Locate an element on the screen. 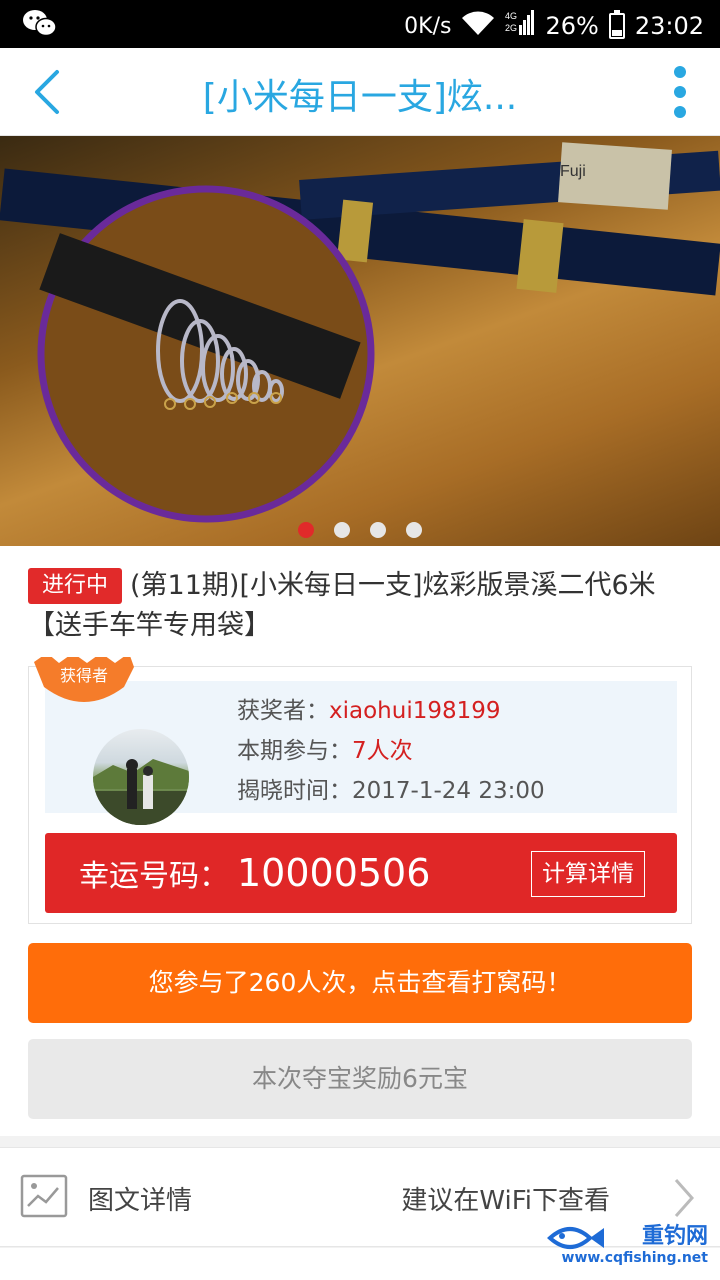 The width and height of the screenshot is (720, 1280). lucky-number-bar: 幸运号码： 10000506 计算详情 is located at coordinates (361, 873).